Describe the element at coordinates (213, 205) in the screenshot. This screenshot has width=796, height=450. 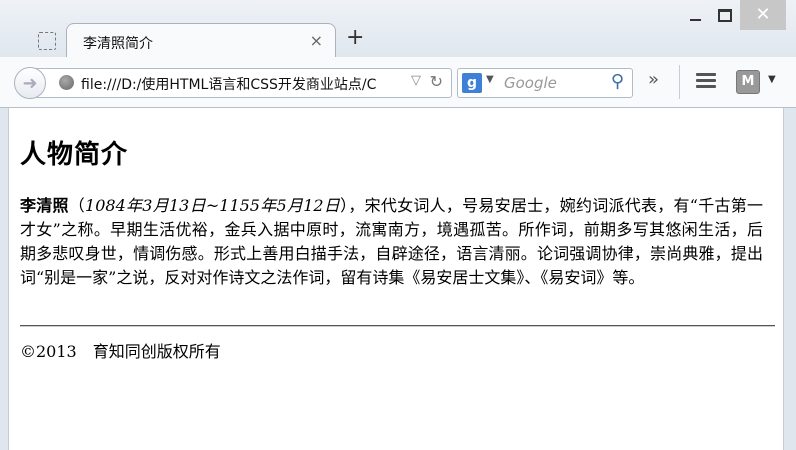
I see `life-dates: 1084年3月13日~1155年5月12日` at that location.